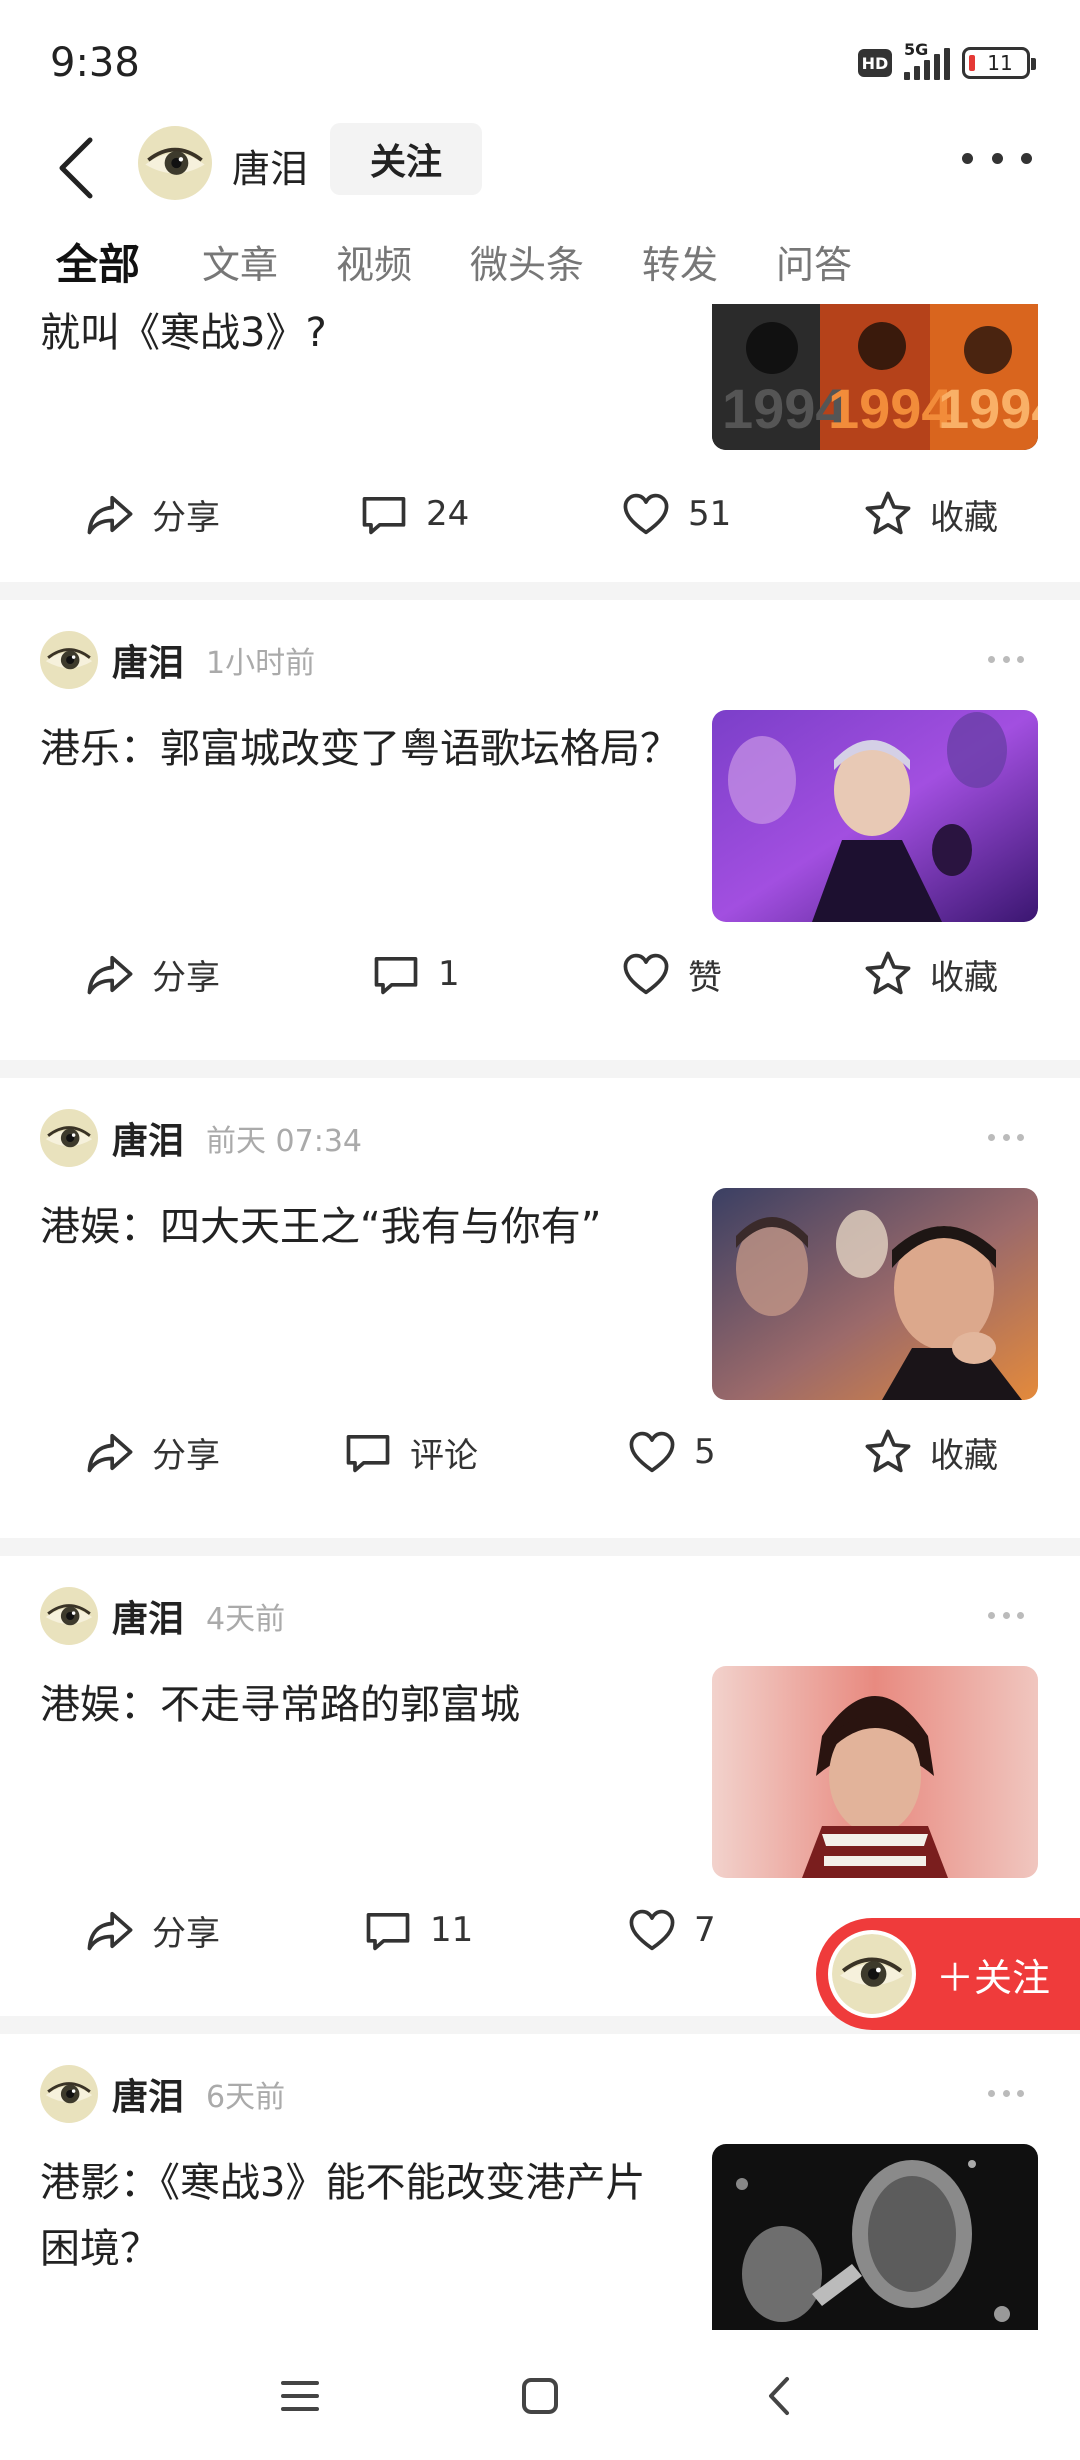 The height and width of the screenshot is (2460, 1080). Describe the element at coordinates (527, 261) in the screenshot. I see `tab-micro-posts: 微头条` at that location.